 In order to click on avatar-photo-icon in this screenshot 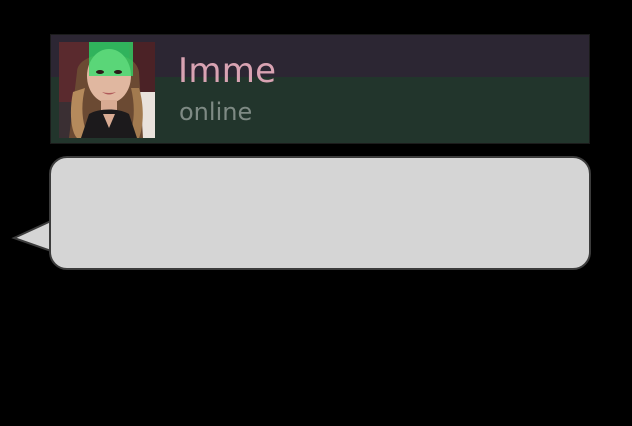, I will do `click(107, 90)`.